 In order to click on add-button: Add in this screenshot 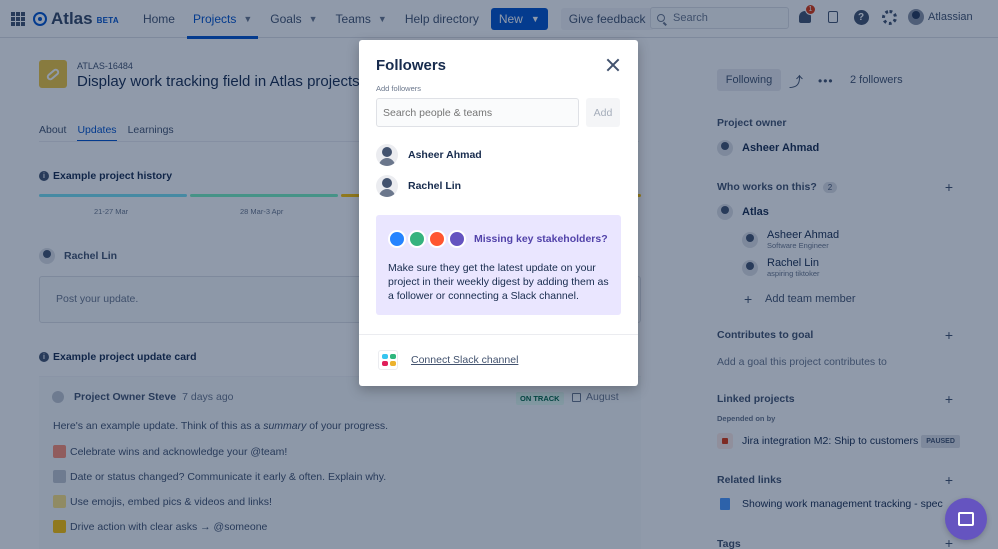, I will do `click(603, 112)`.